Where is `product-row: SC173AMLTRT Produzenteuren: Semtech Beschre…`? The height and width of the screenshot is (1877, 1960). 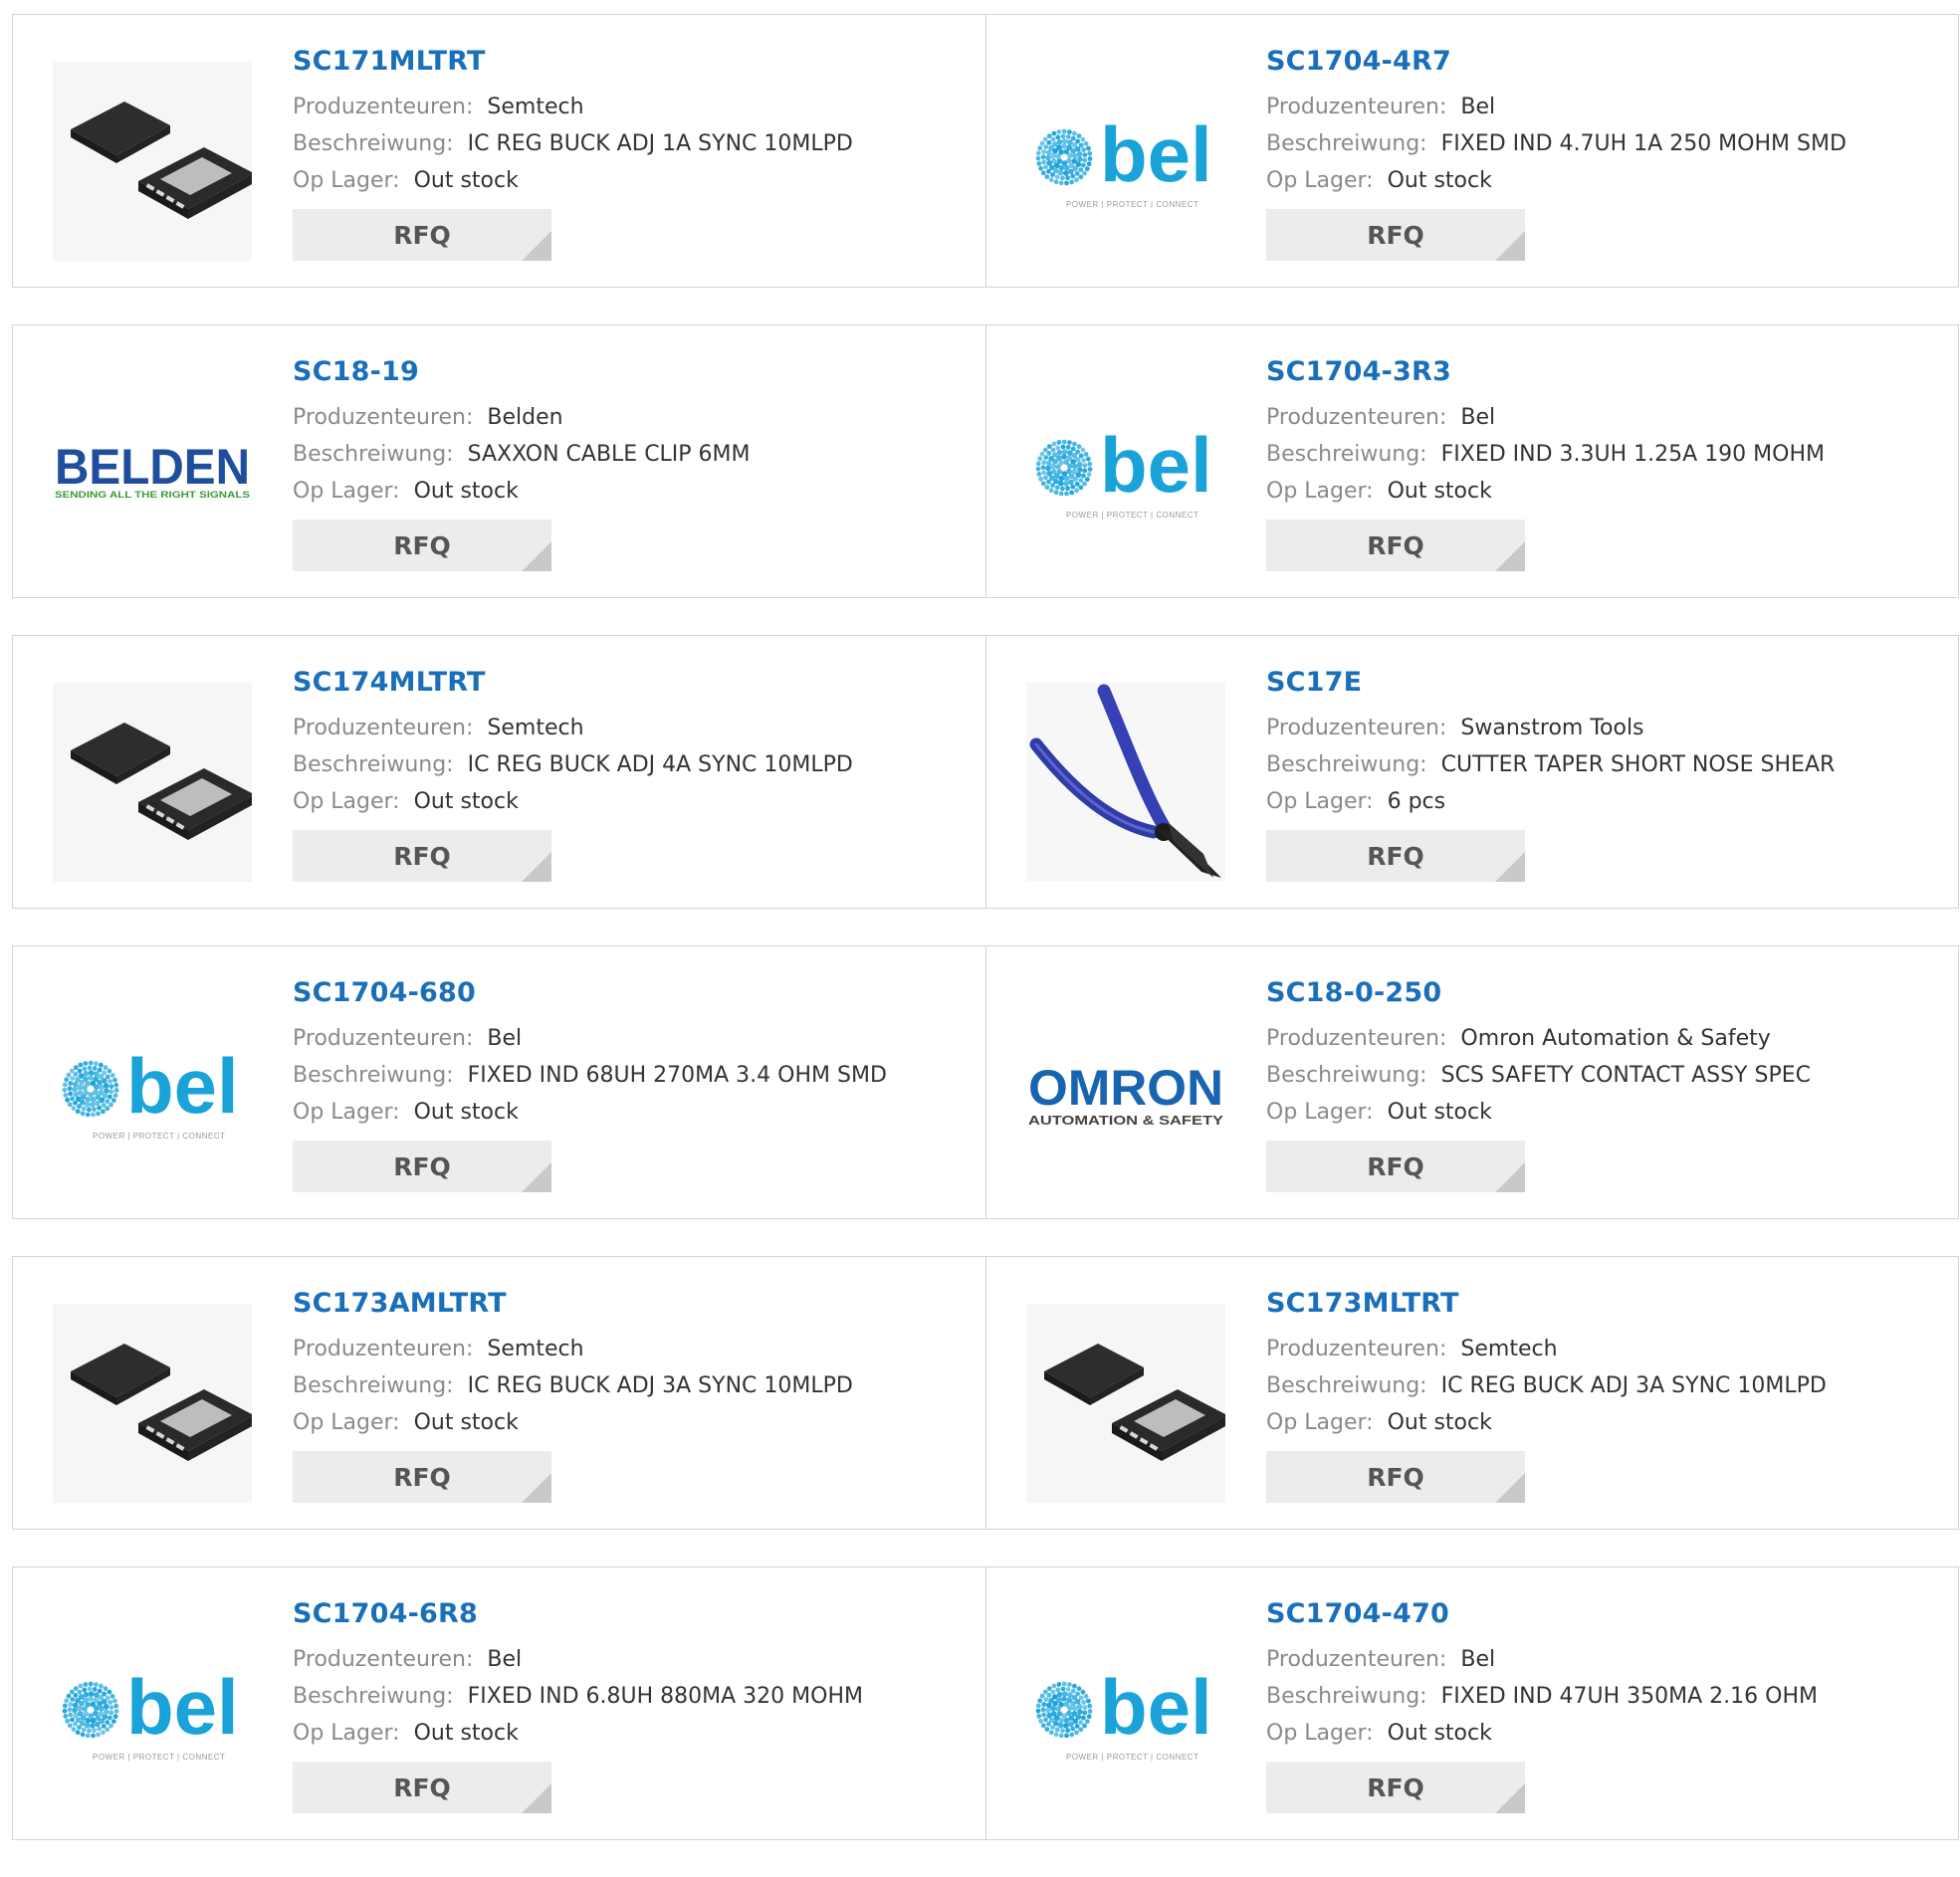
product-row: SC173AMLTRT Produzenteuren: Semtech Beschre… is located at coordinates (985, 1393).